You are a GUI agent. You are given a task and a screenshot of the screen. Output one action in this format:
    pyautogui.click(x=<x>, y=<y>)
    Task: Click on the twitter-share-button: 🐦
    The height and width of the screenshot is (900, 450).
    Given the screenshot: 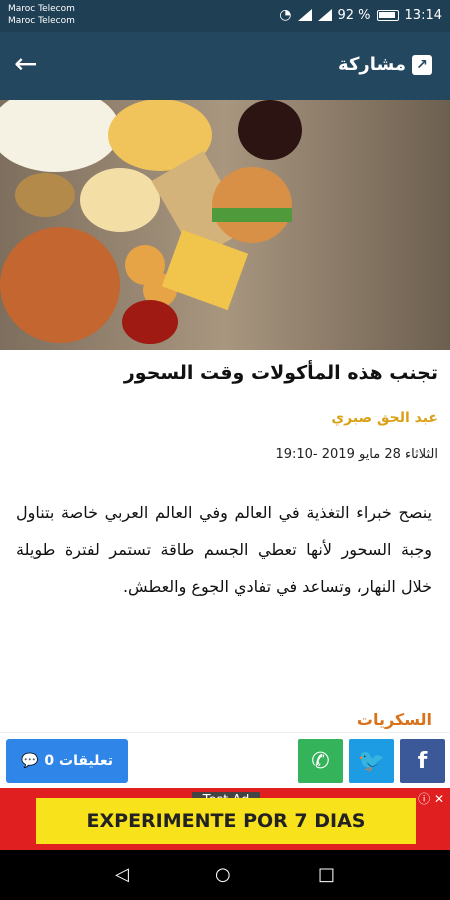 What is the action you would take?
    pyautogui.click(x=371, y=761)
    